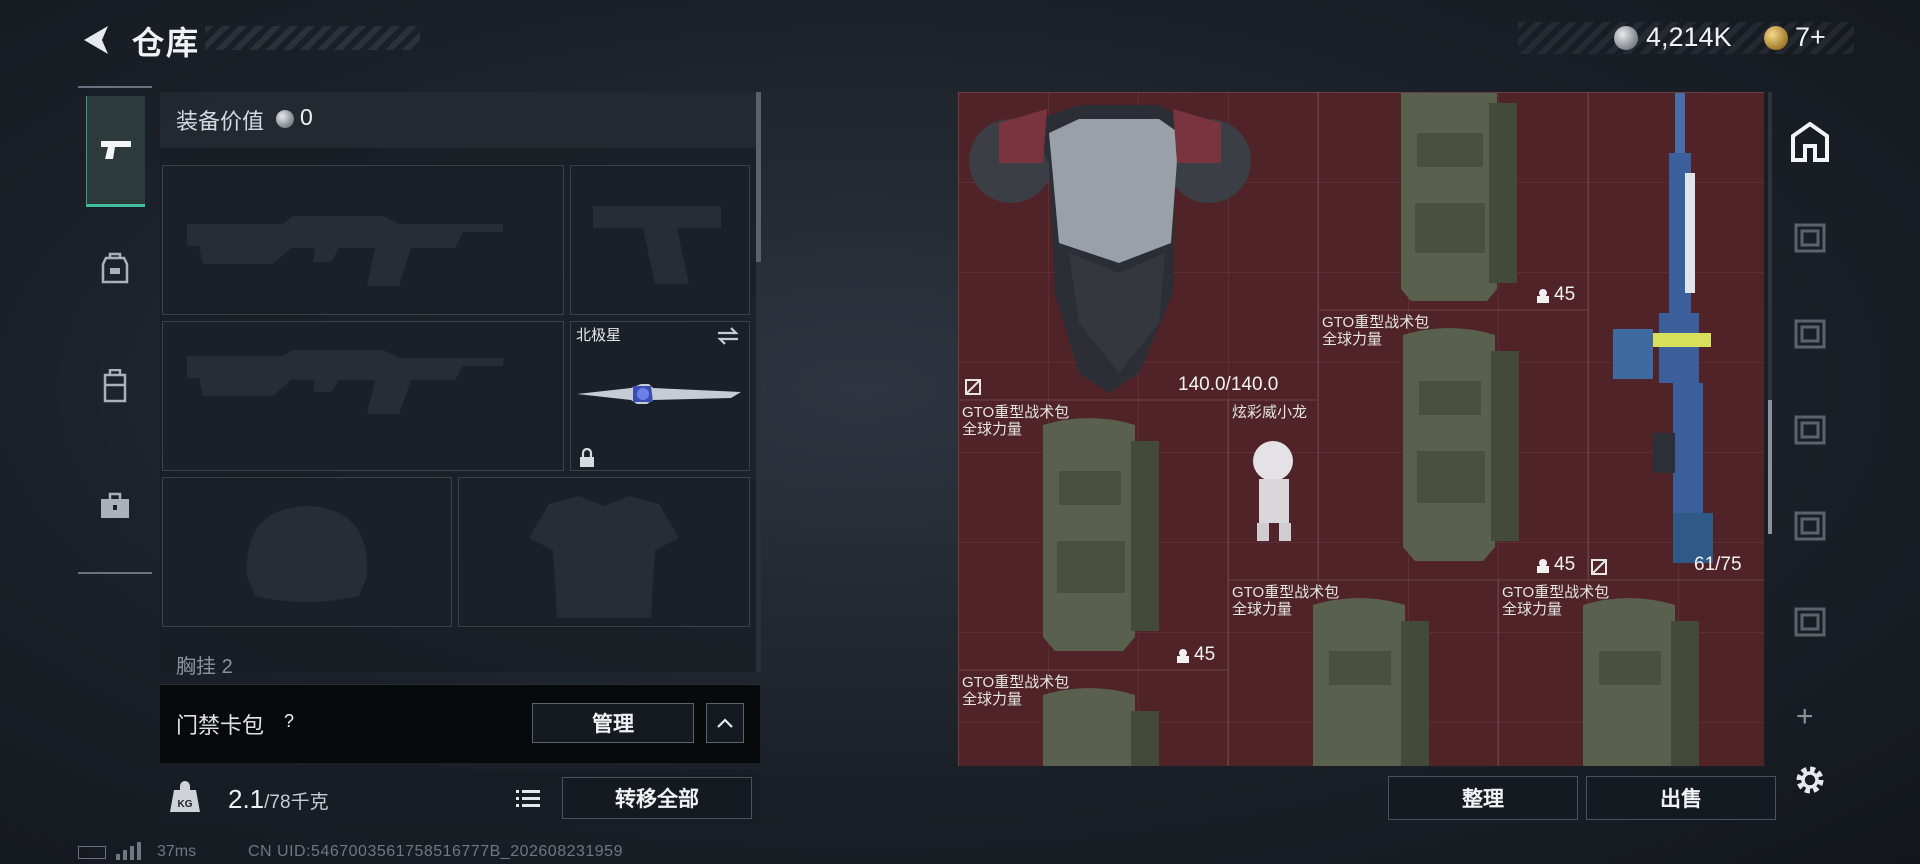 The width and height of the screenshot is (1920, 864). Describe the element at coordinates (435, 851) in the screenshot. I see `user-uid: CN UID:5467003561758516777B_202608231959` at that location.